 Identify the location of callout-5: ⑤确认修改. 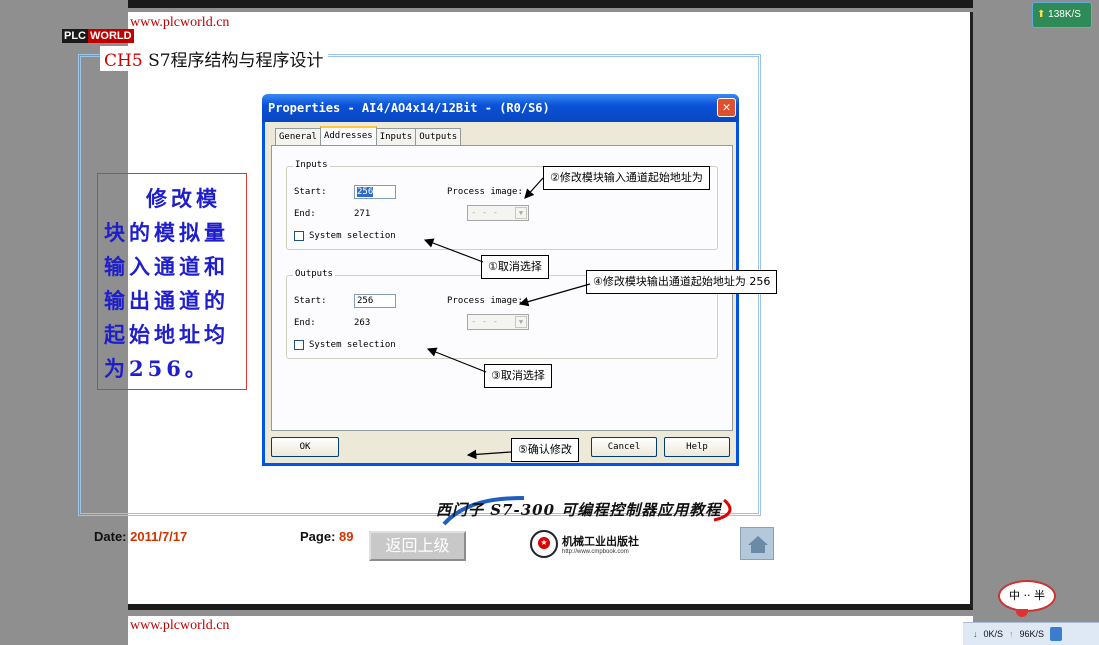
(545, 450).